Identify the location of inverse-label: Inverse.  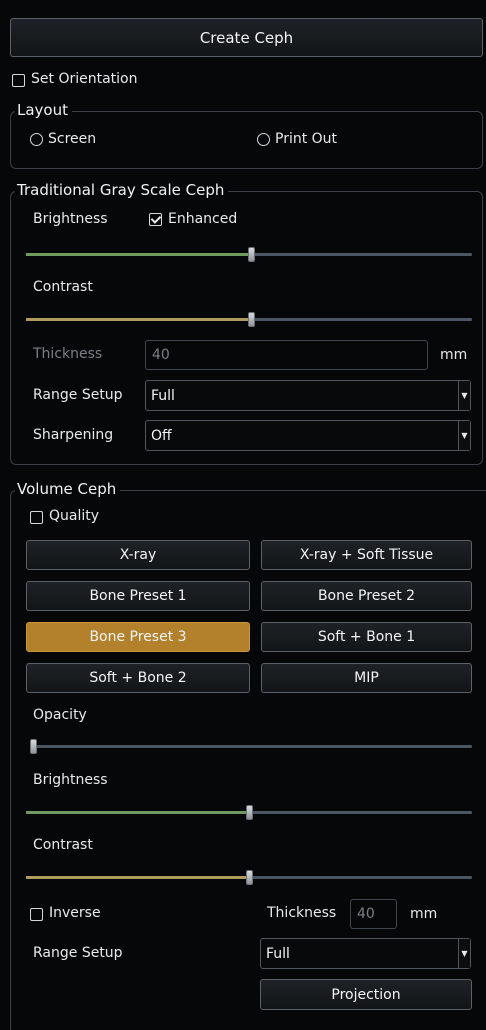
(75, 913).